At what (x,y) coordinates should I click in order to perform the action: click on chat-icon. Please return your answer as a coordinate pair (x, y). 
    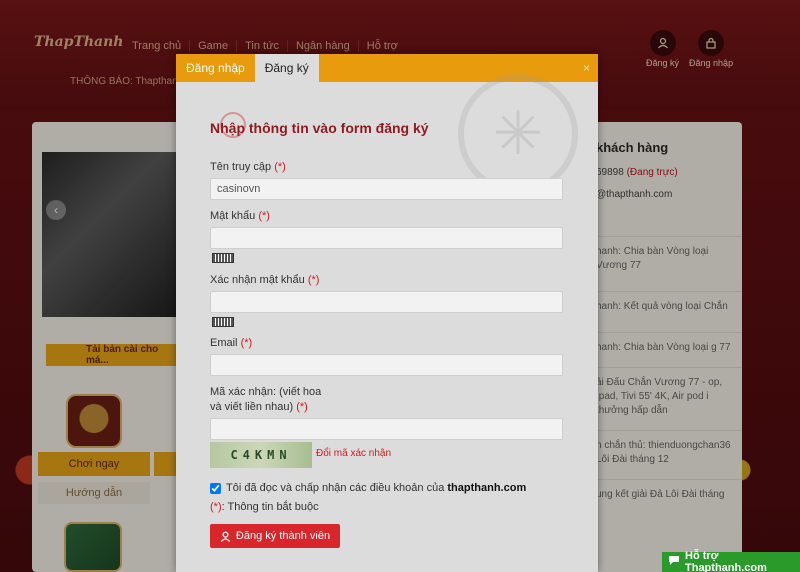
    Looking at the image, I should click on (674, 562).